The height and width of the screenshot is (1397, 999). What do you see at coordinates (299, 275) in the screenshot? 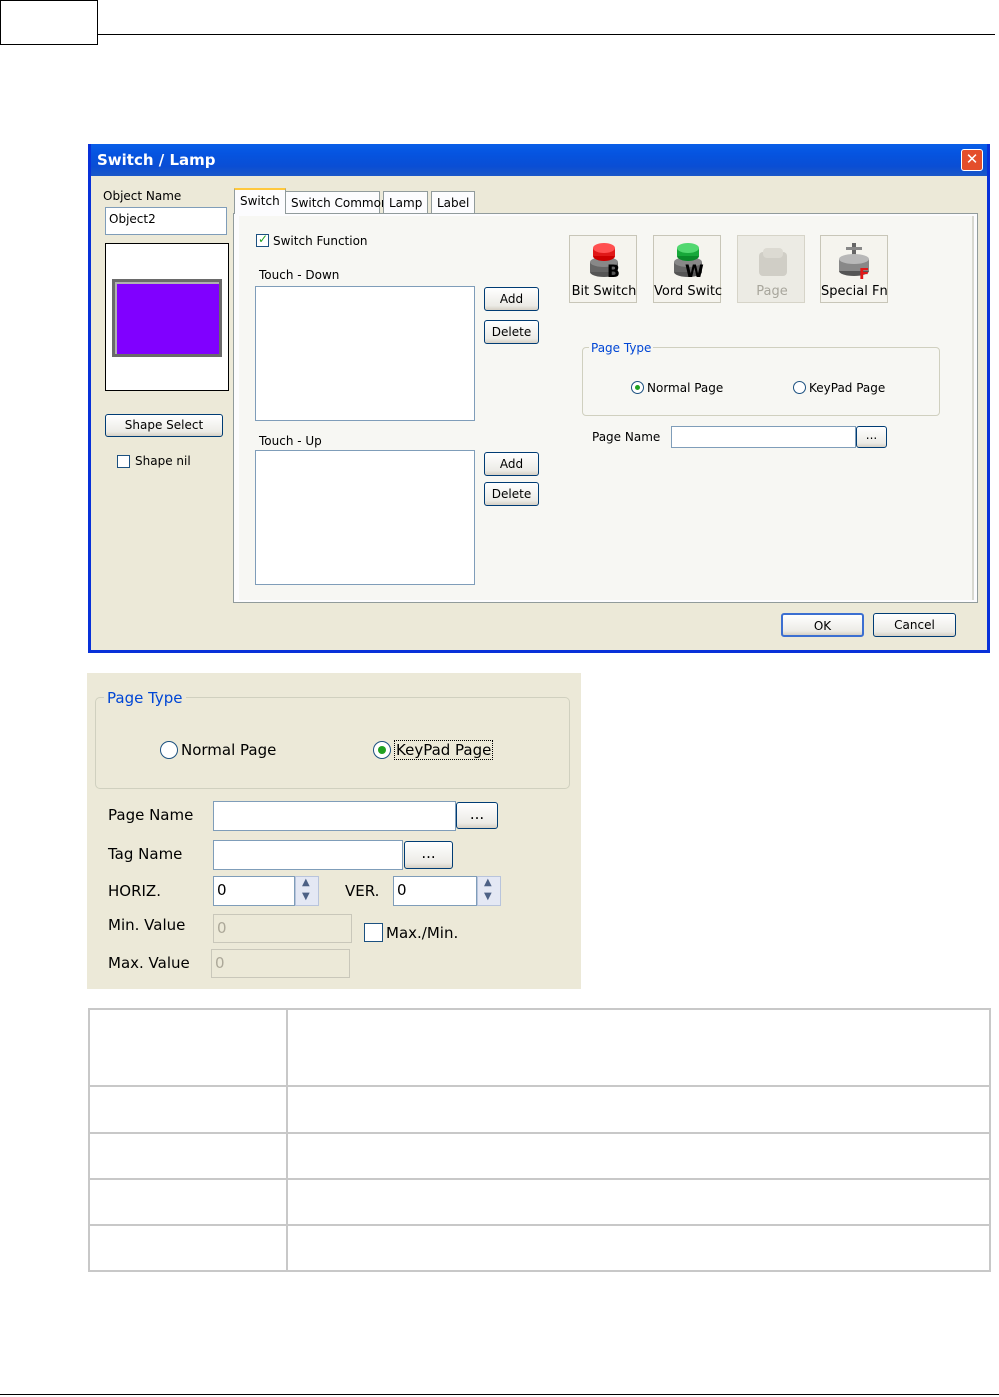
I see `touch-down-label: Touch - Down` at bounding box center [299, 275].